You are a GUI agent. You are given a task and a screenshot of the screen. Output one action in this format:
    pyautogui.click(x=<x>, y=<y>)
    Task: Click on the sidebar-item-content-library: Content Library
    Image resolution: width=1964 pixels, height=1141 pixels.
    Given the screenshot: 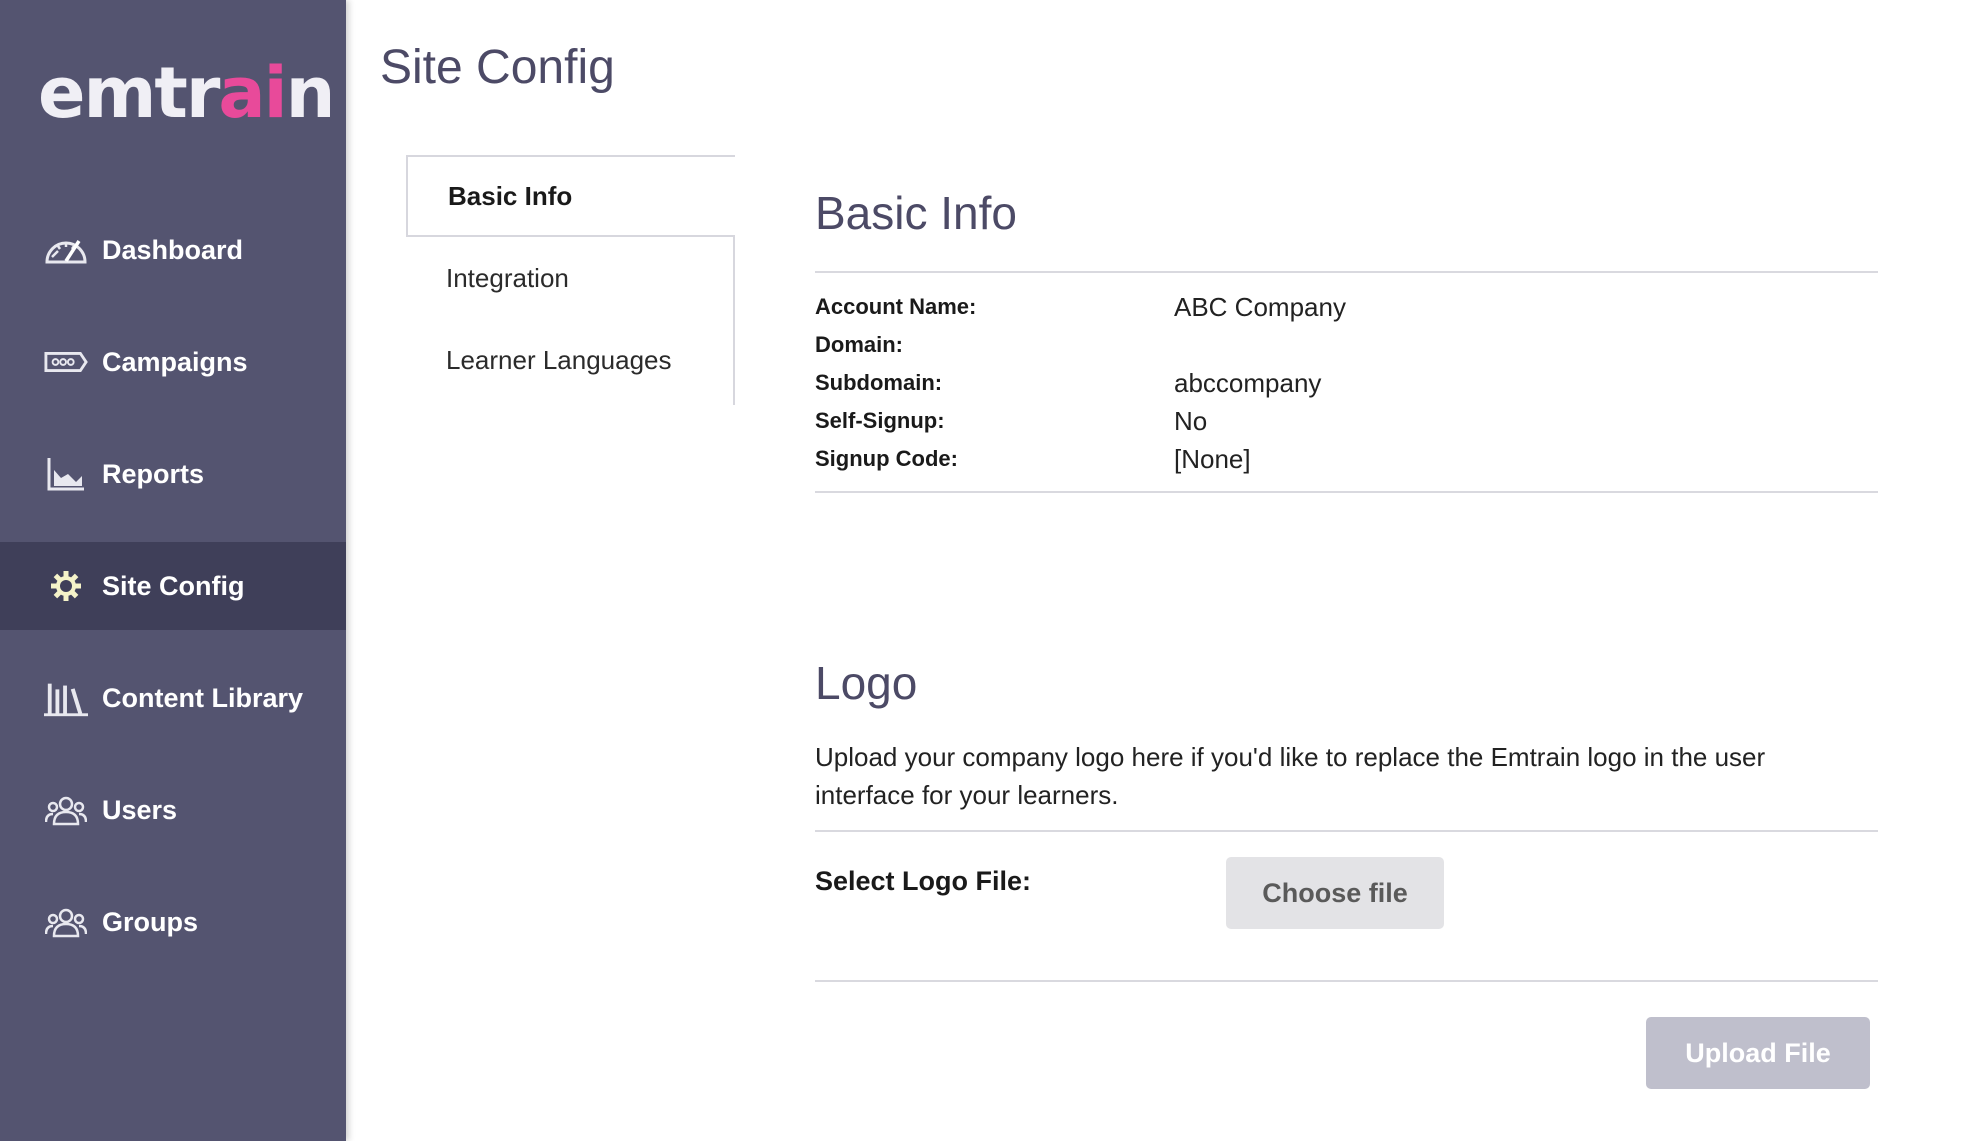 What is the action you would take?
    pyautogui.click(x=173, y=698)
    